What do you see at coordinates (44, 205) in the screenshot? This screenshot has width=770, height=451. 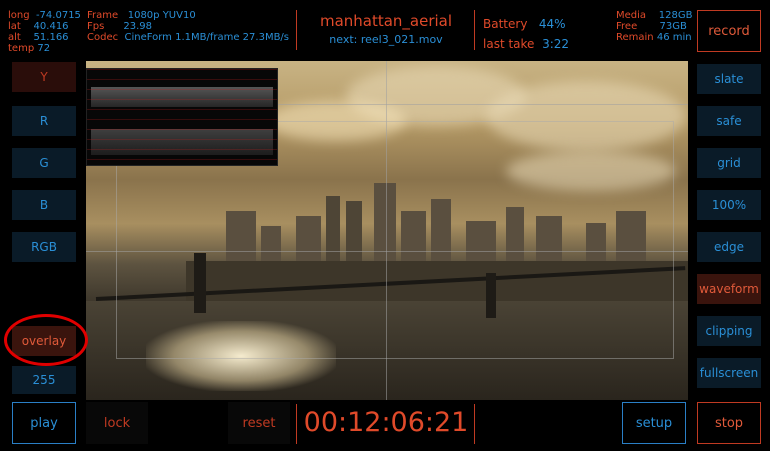 I see `b-channel-button: B` at bounding box center [44, 205].